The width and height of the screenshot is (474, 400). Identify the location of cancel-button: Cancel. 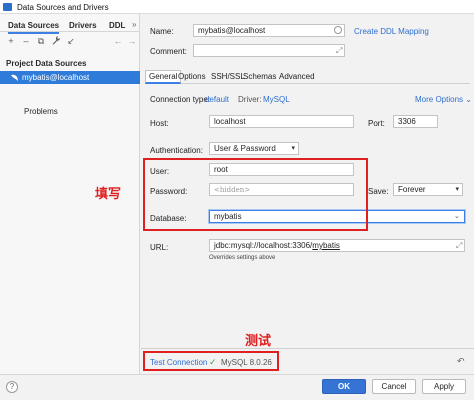
(394, 386).